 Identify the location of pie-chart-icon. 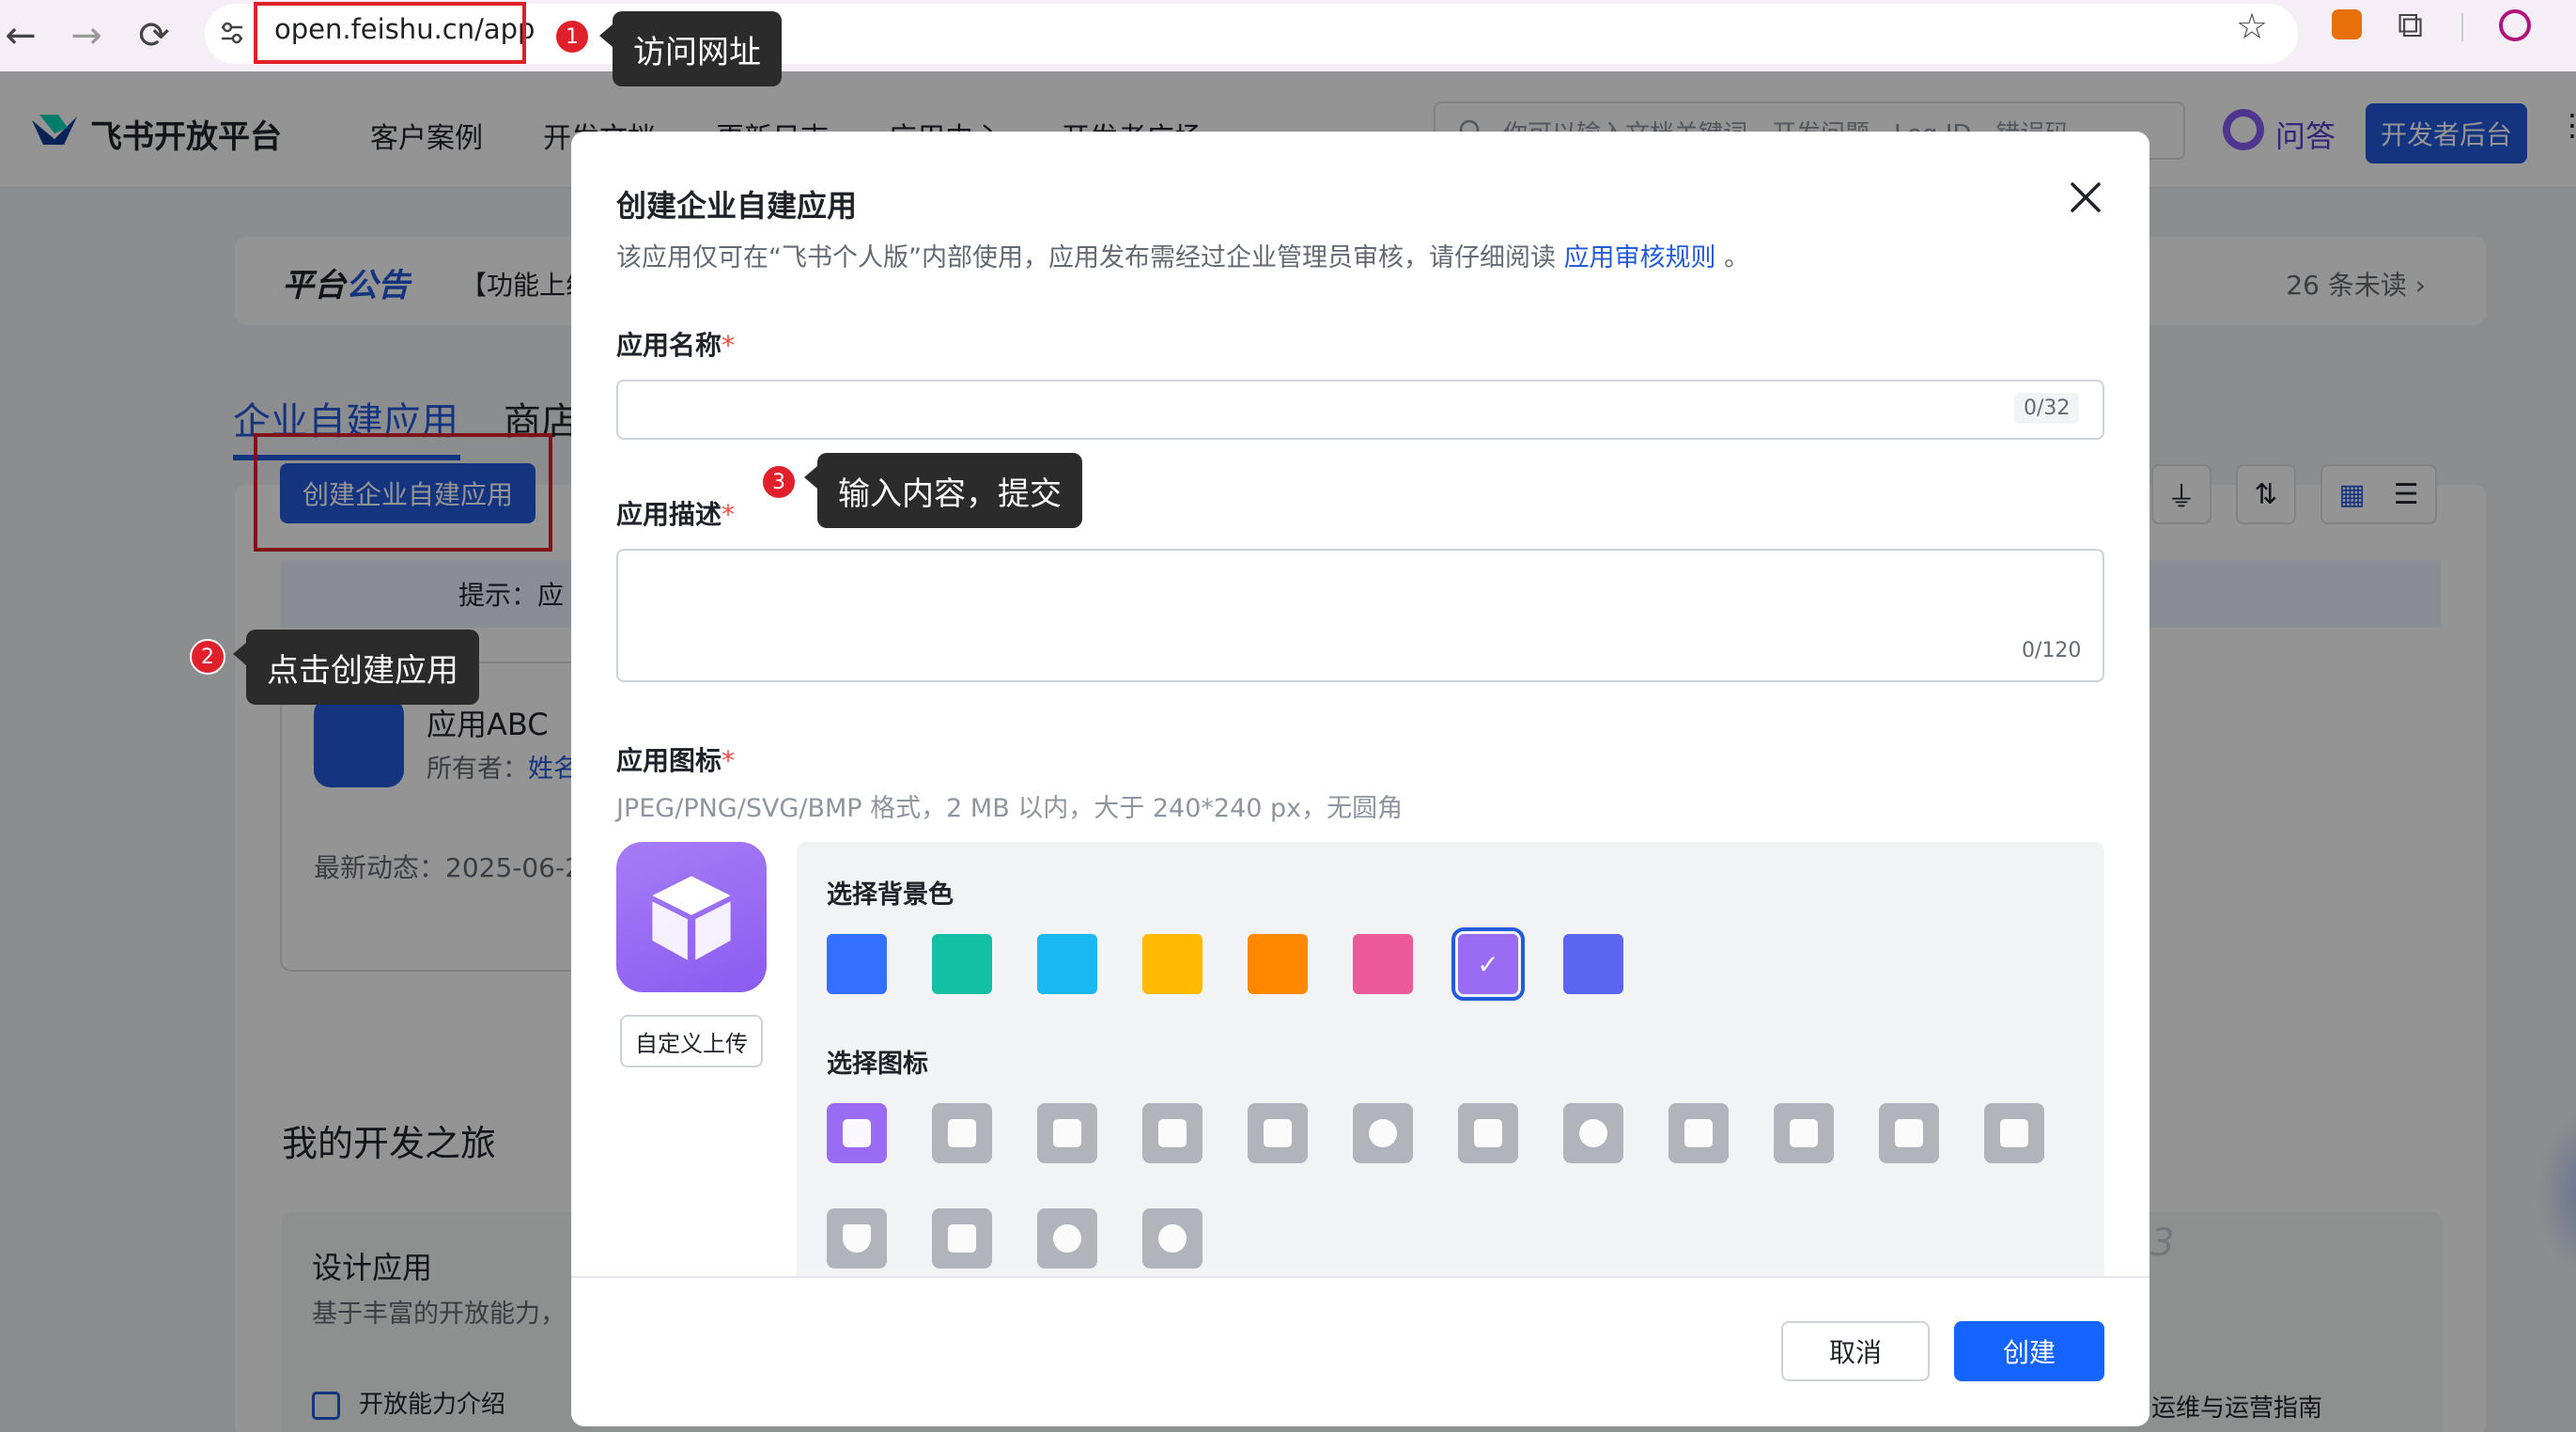
(1593, 1133).